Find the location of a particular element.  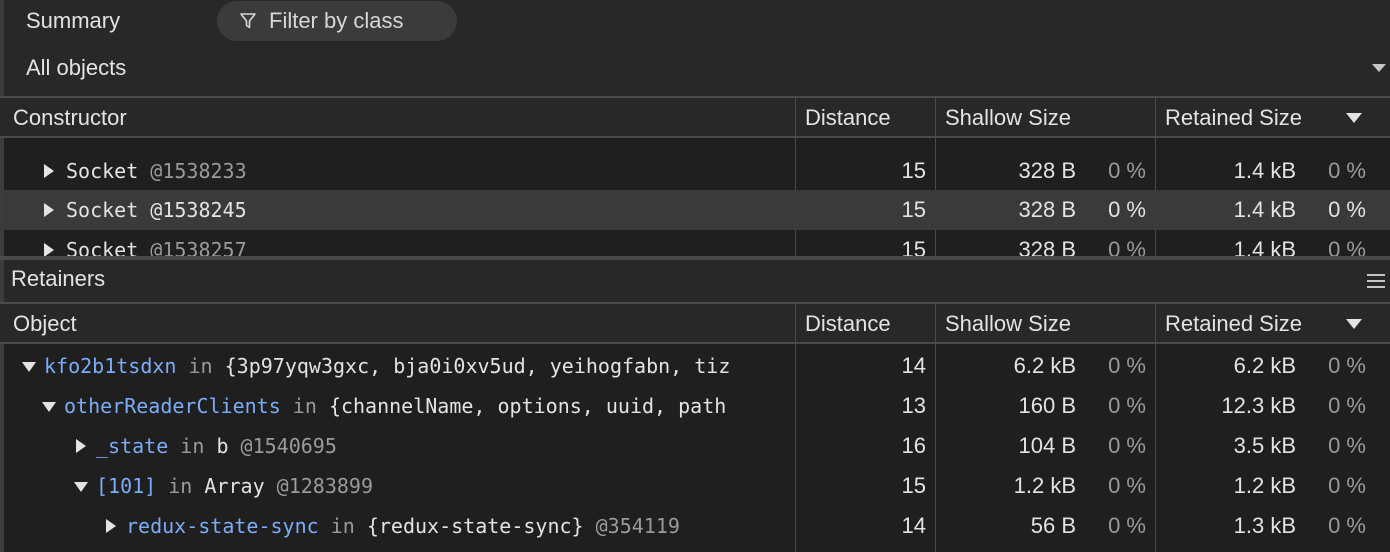

view-select-label: Summary is located at coordinates (73, 20).